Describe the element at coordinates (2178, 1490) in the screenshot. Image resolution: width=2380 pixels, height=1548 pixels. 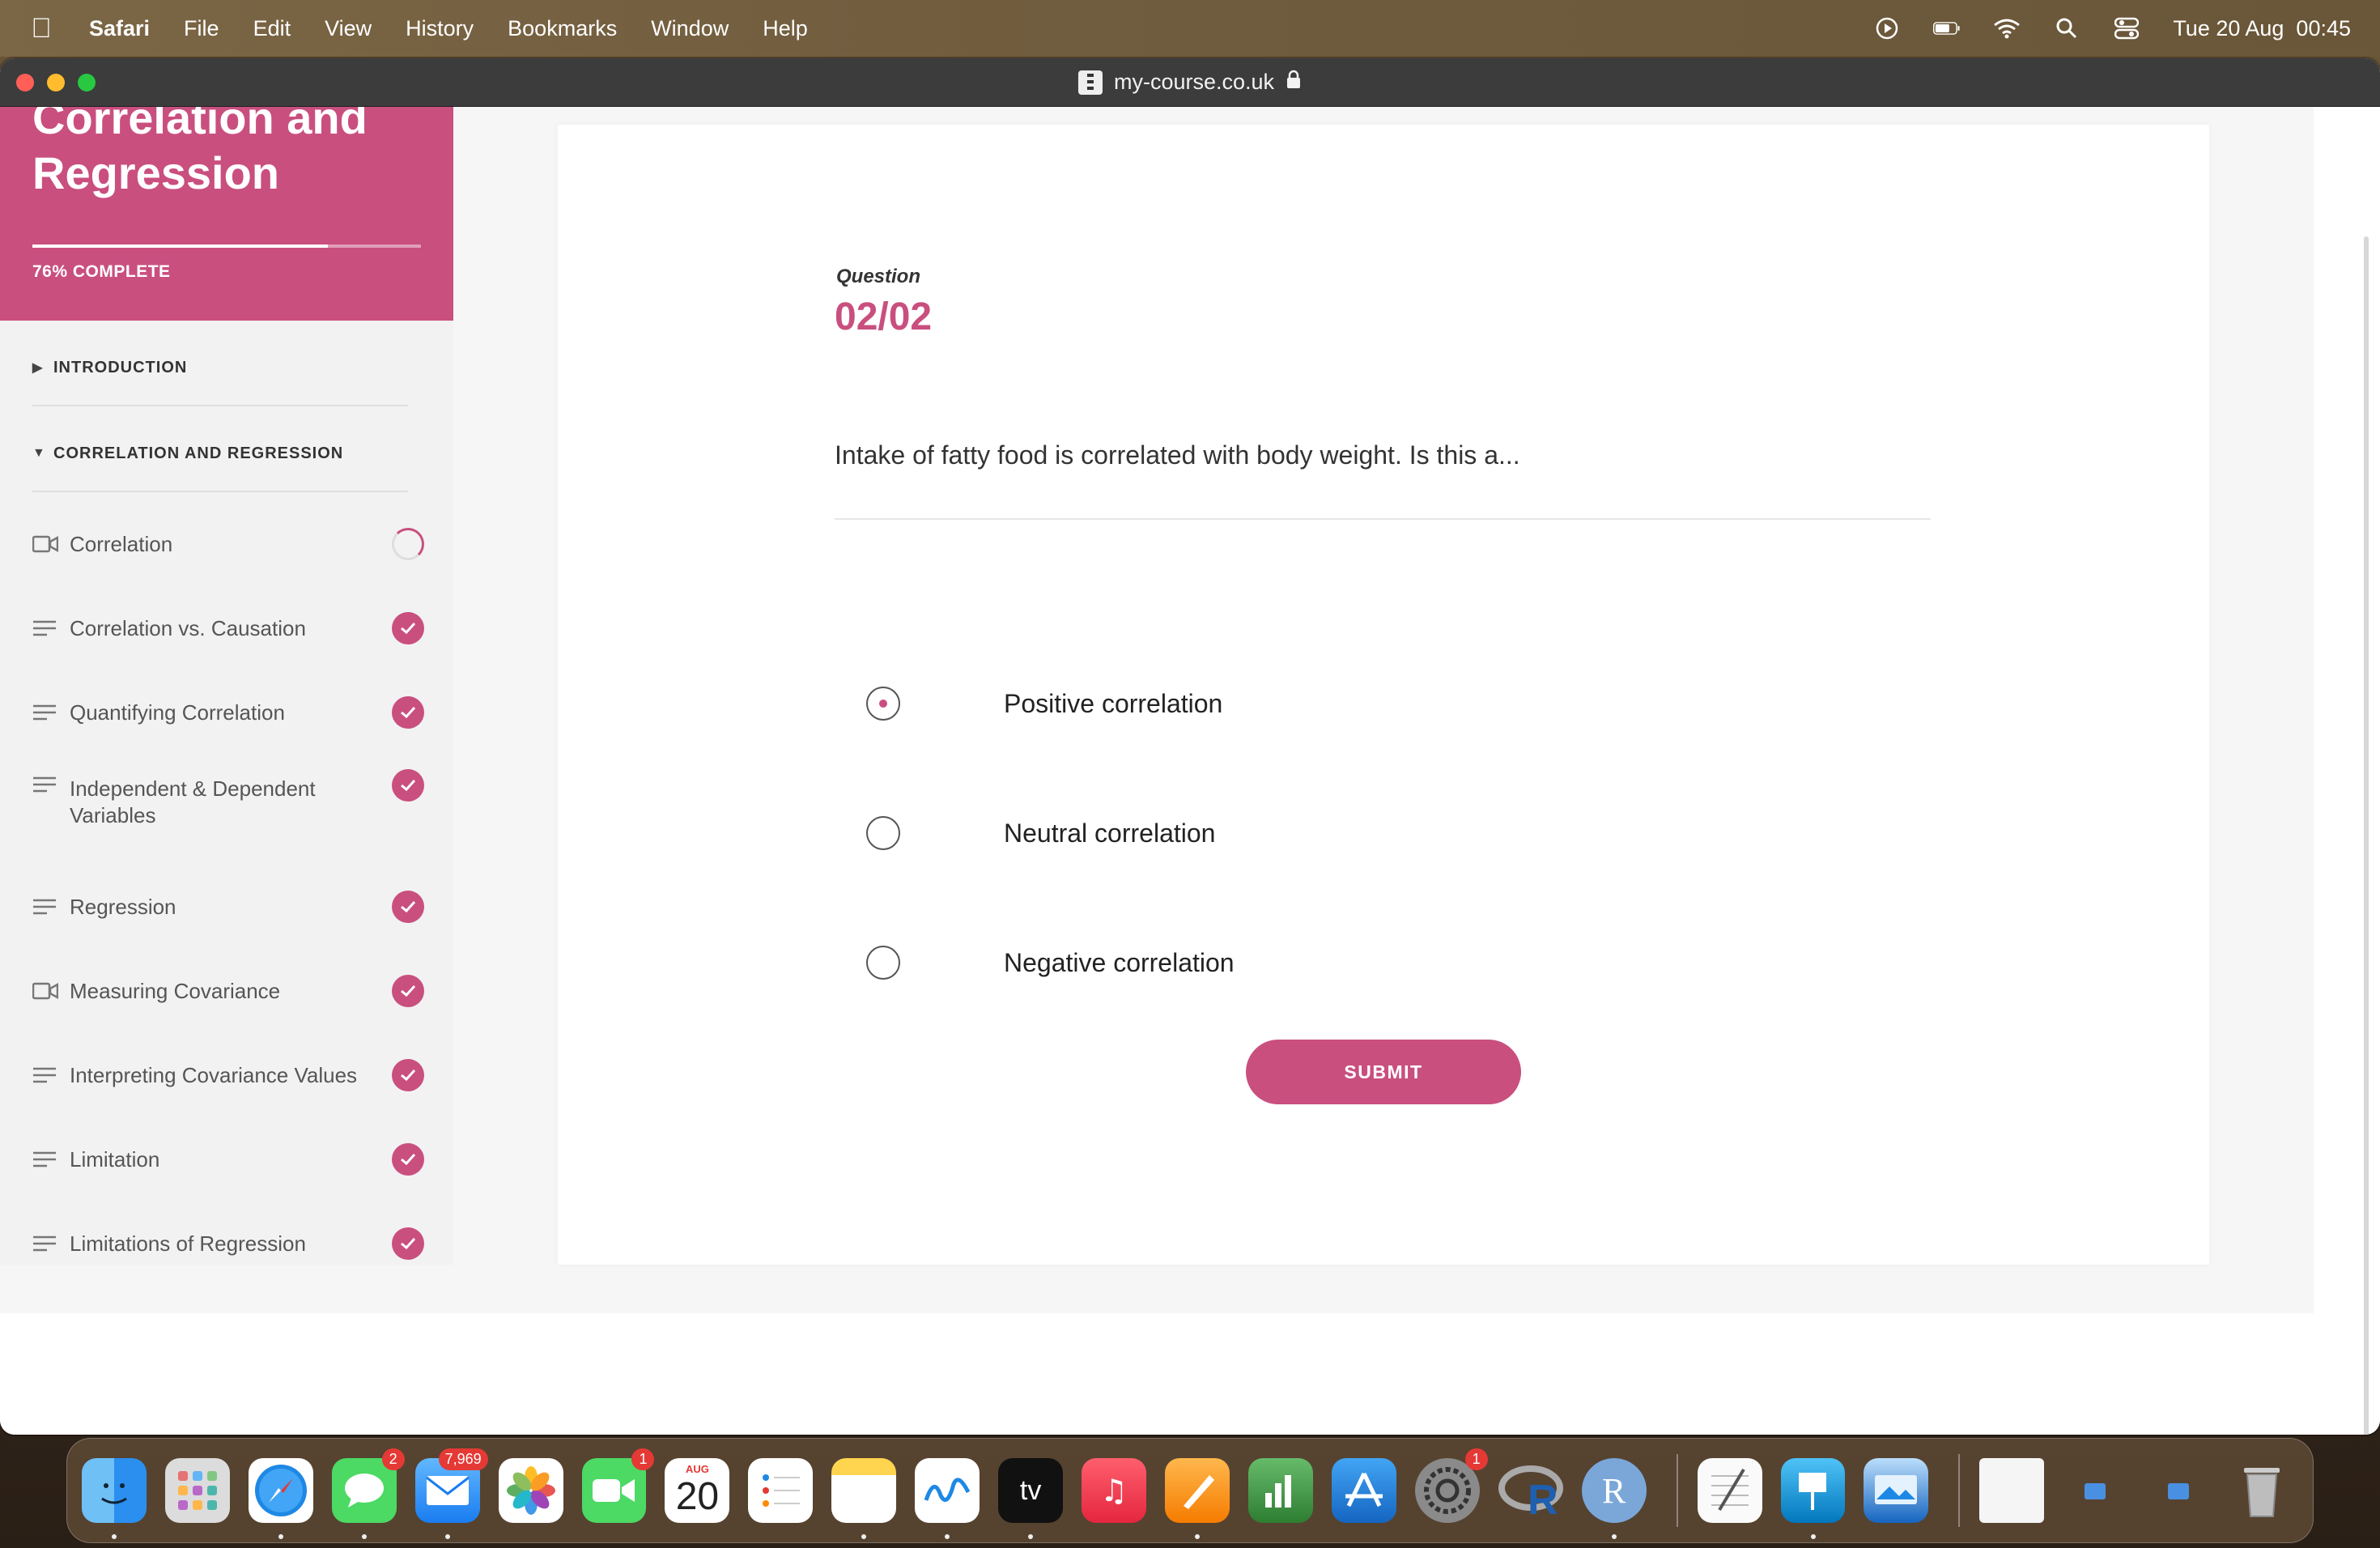
I see `applications-folder-icon` at that location.